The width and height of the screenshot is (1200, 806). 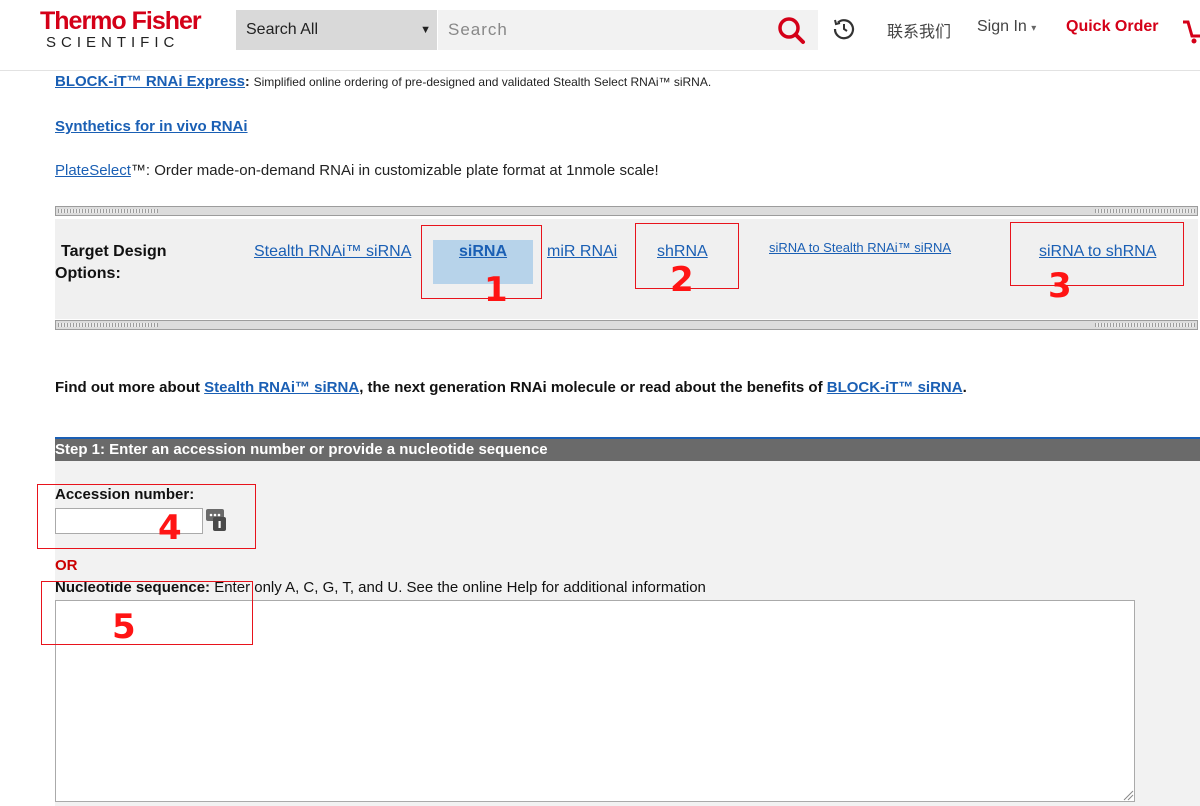 I want to click on annotation-number-1: 1, so click(x=496, y=290).